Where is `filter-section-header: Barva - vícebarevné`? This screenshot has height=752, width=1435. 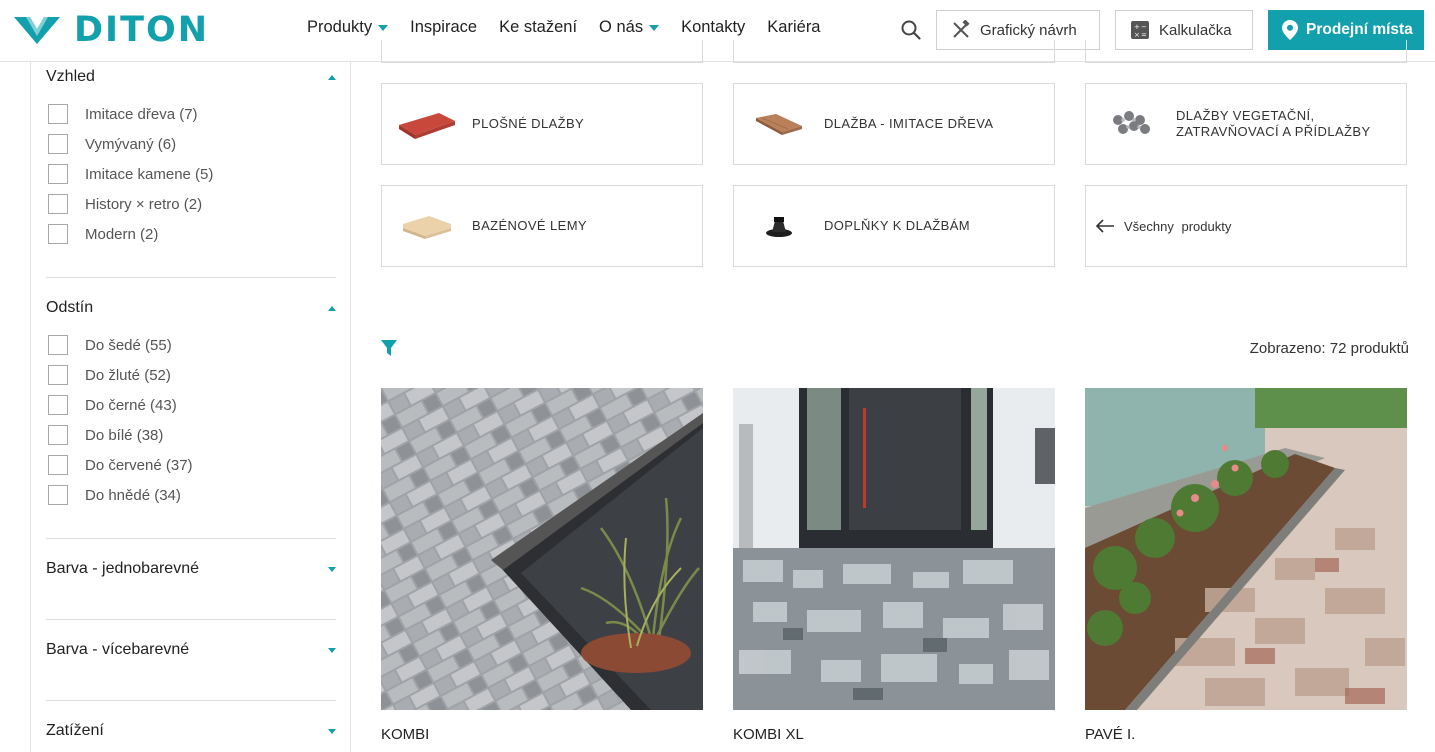 filter-section-header: Barva - vícebarevné is located at coordinates (191, 650).